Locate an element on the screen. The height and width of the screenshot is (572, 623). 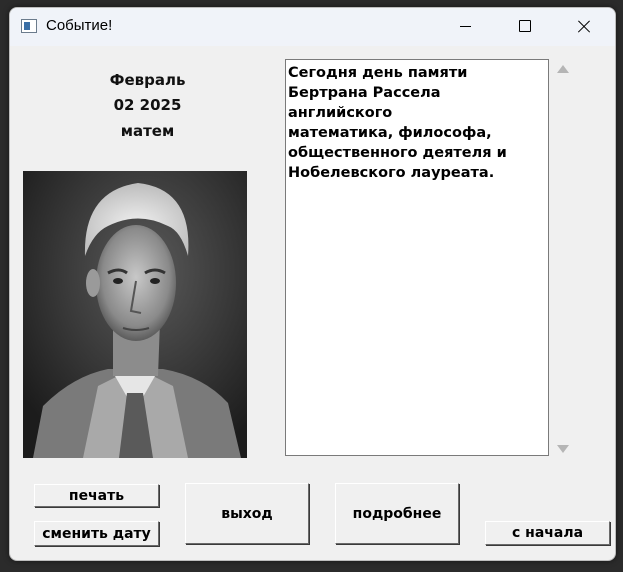
event-date: 02 2025 is located at coordinates (147, 105).